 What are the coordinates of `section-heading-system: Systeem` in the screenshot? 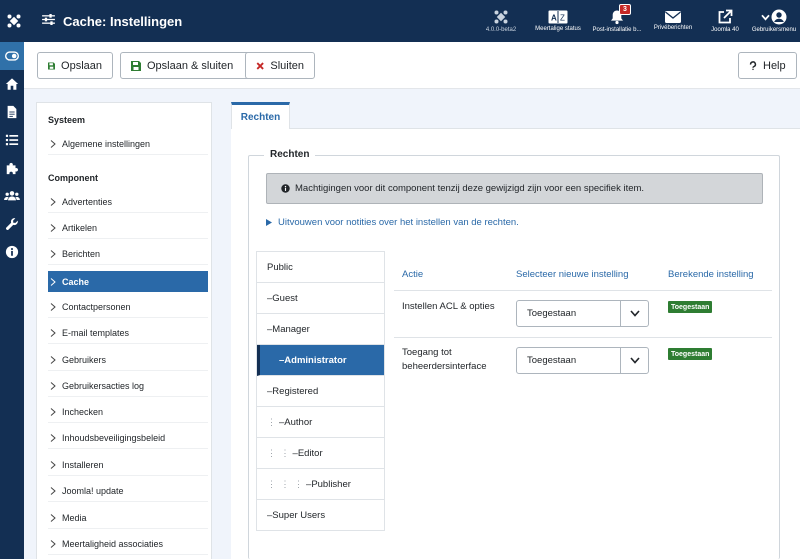 It's located at (67, 120).